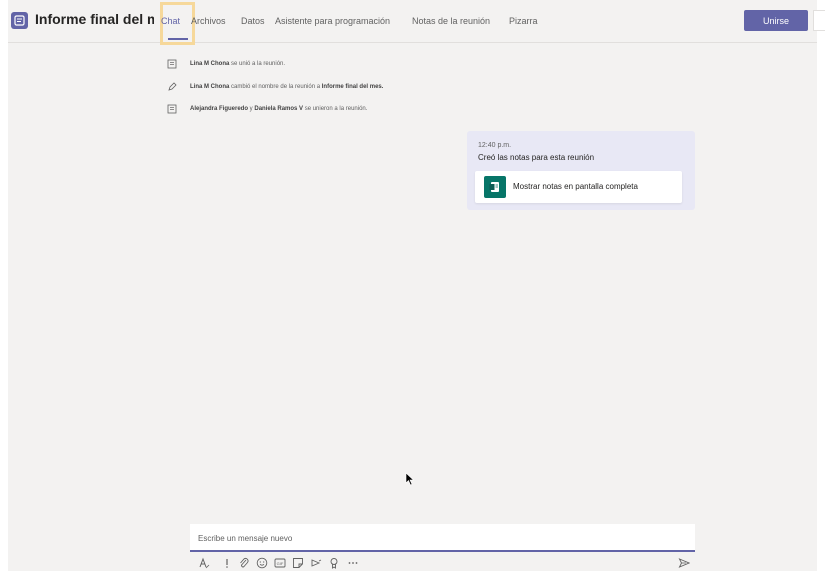 Image resolution: width=825 pixels, height=574 pixels. What do you see at coordinates (410, 479) in the screenshot?
I see `mouse-cursor-icon` at bounding box center [410, 479].